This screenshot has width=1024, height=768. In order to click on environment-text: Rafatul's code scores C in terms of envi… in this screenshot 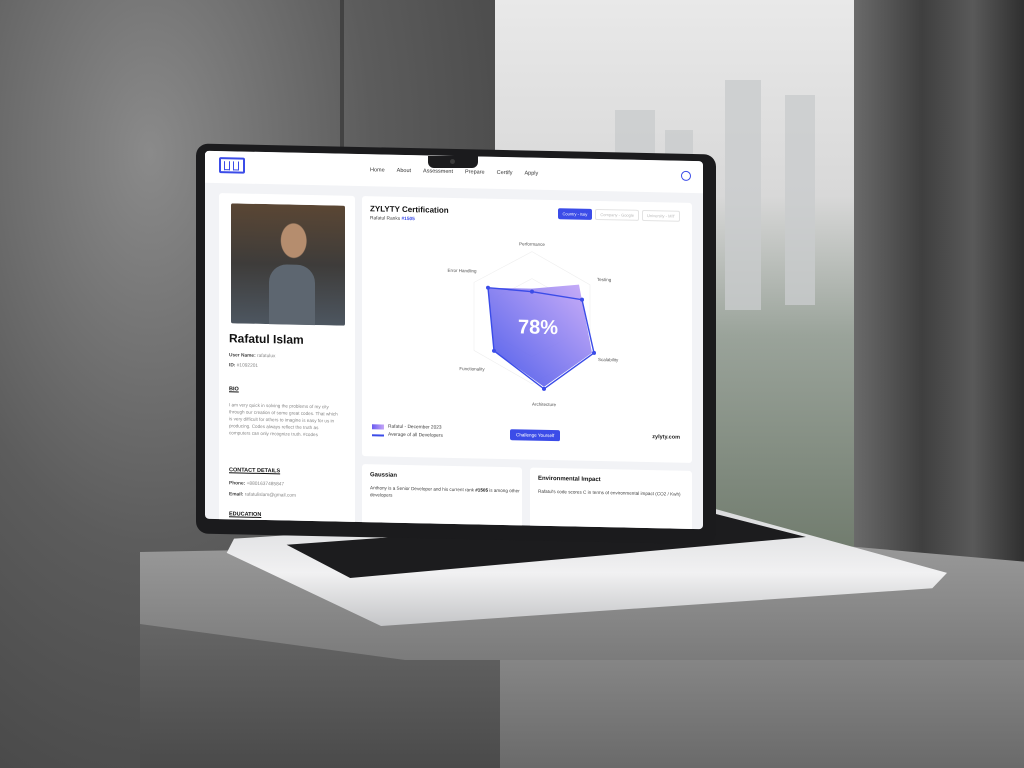, I will do `click(609, 492)`.